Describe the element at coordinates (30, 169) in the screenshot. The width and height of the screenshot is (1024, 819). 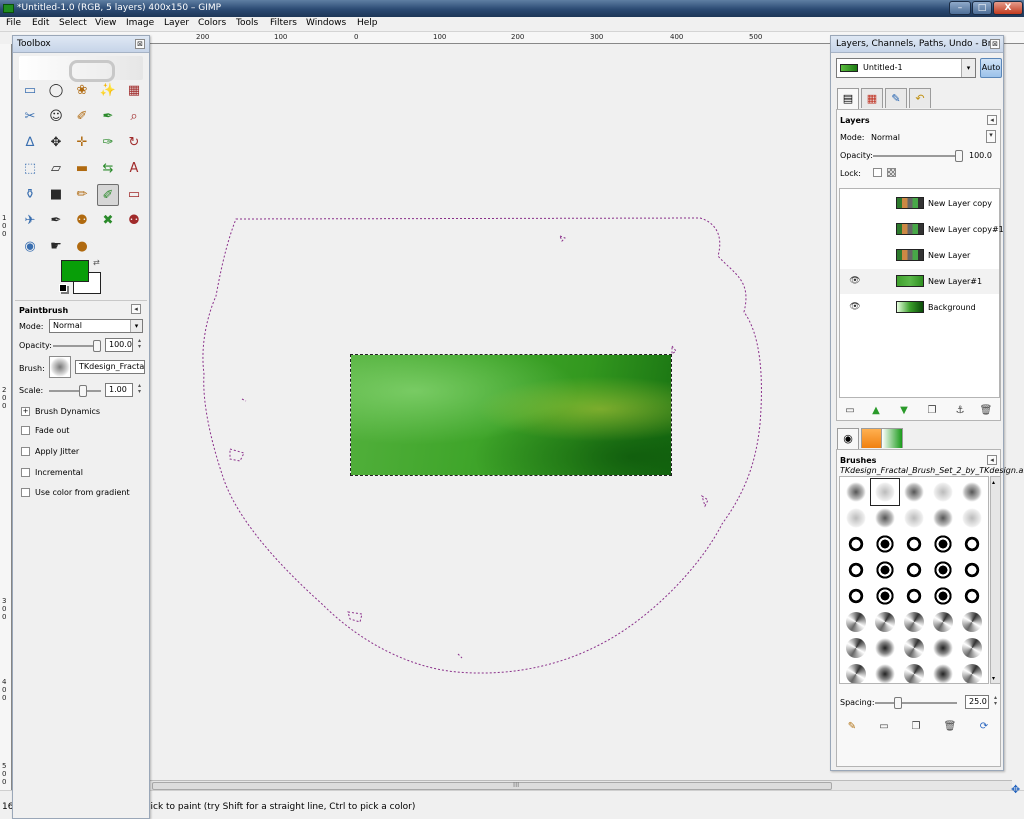
I see `scale-icon: ⬚` at that location.